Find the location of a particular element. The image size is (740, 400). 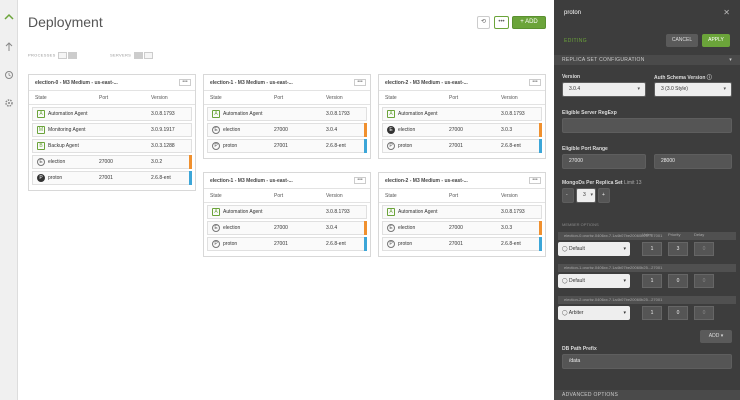

process-icon: A is located at coordinates (41, 114).